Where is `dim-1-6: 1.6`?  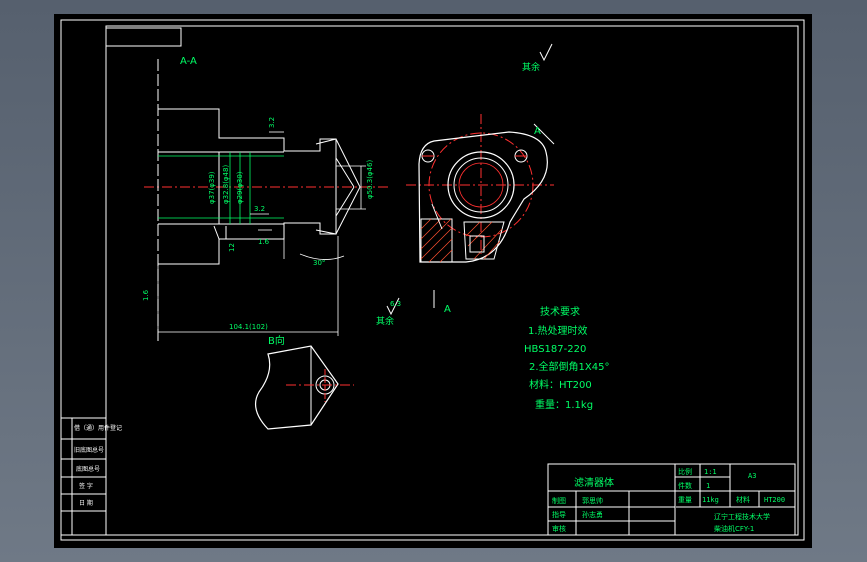 dim-1-6: 1.6 is located at coordinates (264, 242).